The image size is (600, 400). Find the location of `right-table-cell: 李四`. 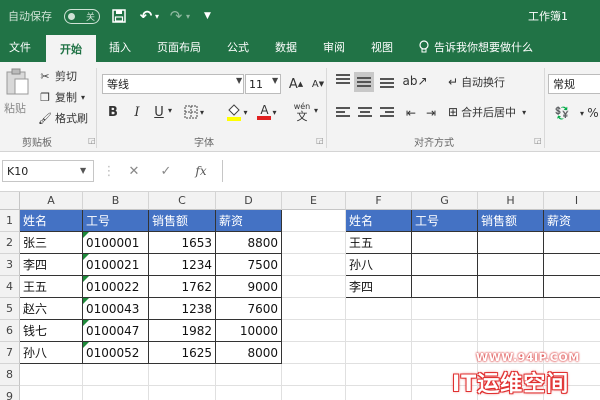

right-table-cell: 李四 is located at coordinates (379, 287).